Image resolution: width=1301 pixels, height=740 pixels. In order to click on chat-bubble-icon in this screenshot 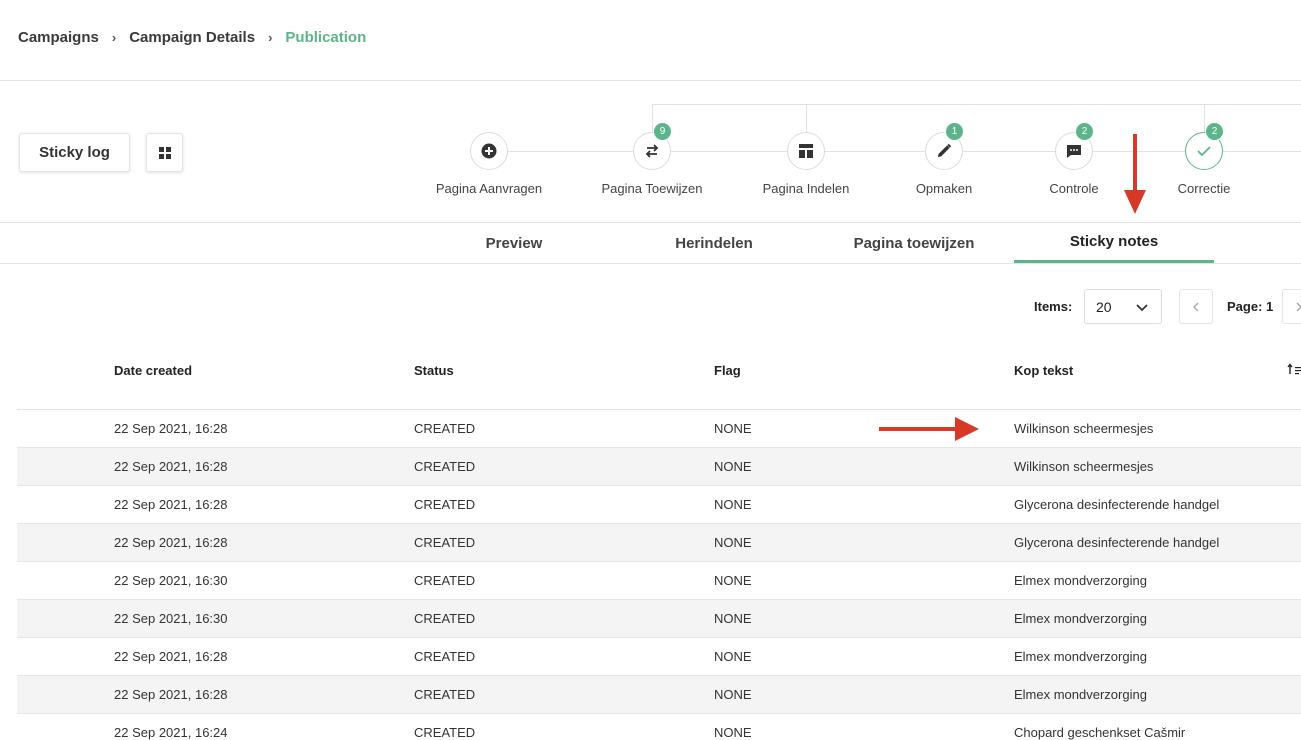, I will do `click(1074, 151)`.